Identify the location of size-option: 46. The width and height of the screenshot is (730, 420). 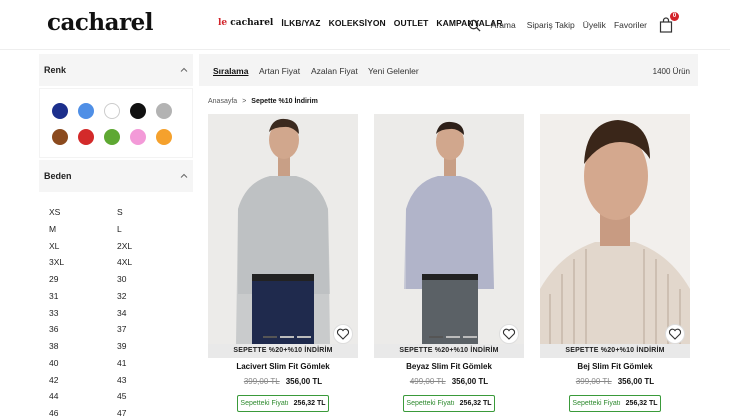
(83, 412).